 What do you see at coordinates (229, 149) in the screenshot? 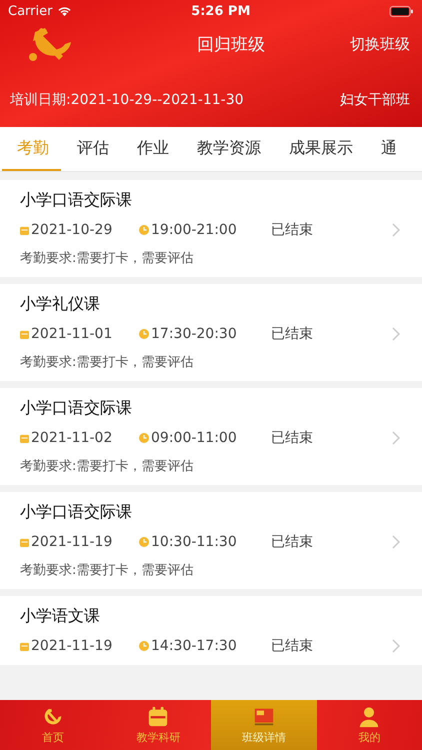
I see `tab: 教学资源` at bounding box center [229, 149].